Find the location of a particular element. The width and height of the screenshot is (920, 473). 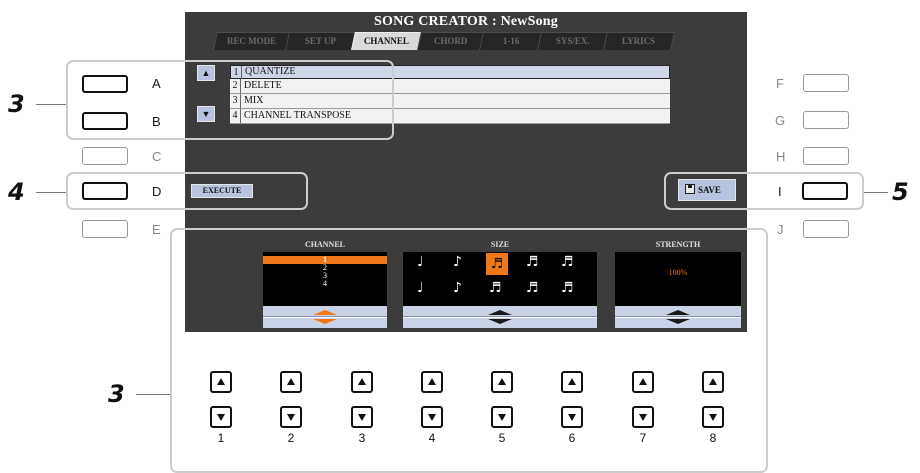

button-3-up is located at coordinates (362, 382).